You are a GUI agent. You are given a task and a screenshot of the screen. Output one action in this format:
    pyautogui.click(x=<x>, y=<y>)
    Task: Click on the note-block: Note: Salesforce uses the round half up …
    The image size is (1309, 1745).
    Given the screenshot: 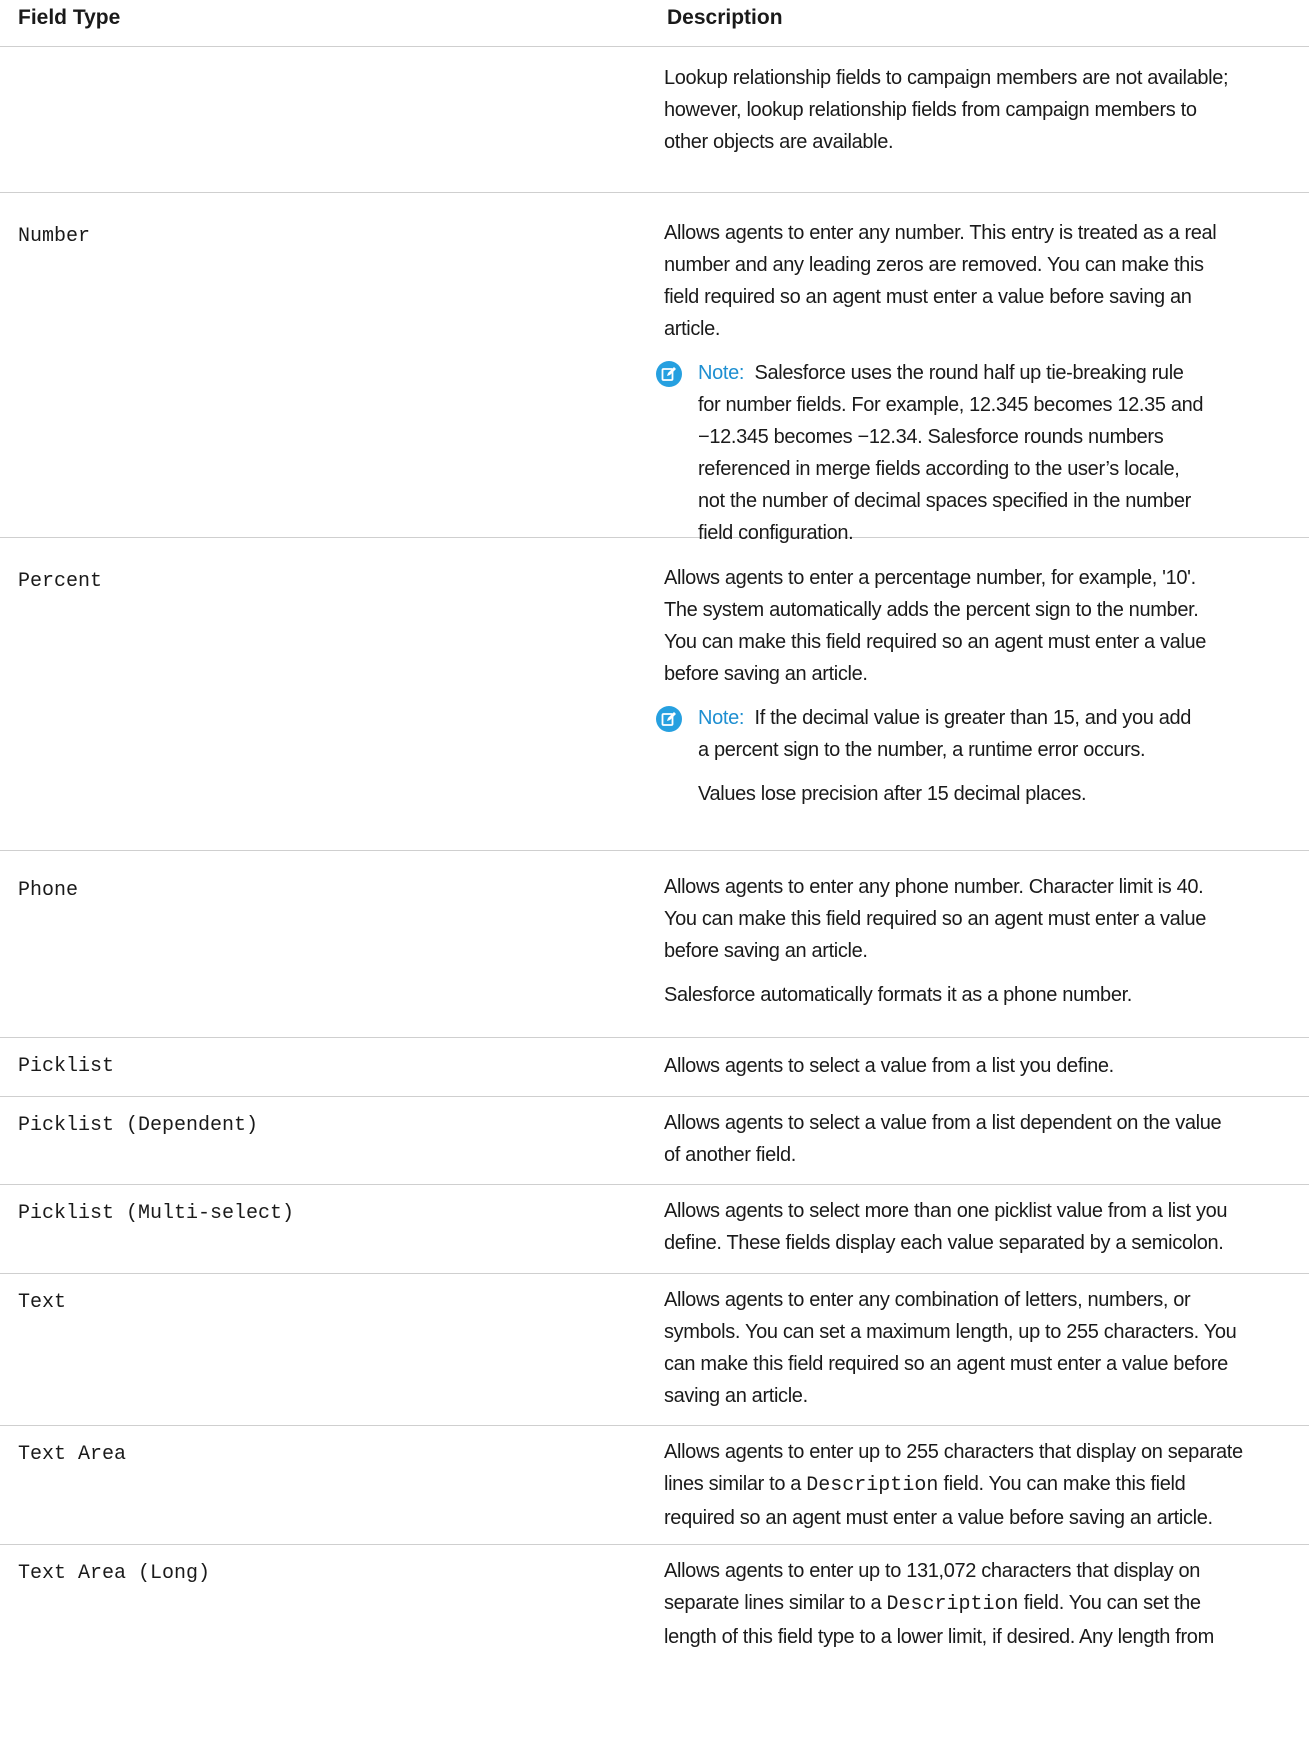 What is the action you would take?
    pyautogui.click(x=975, y=453)
    